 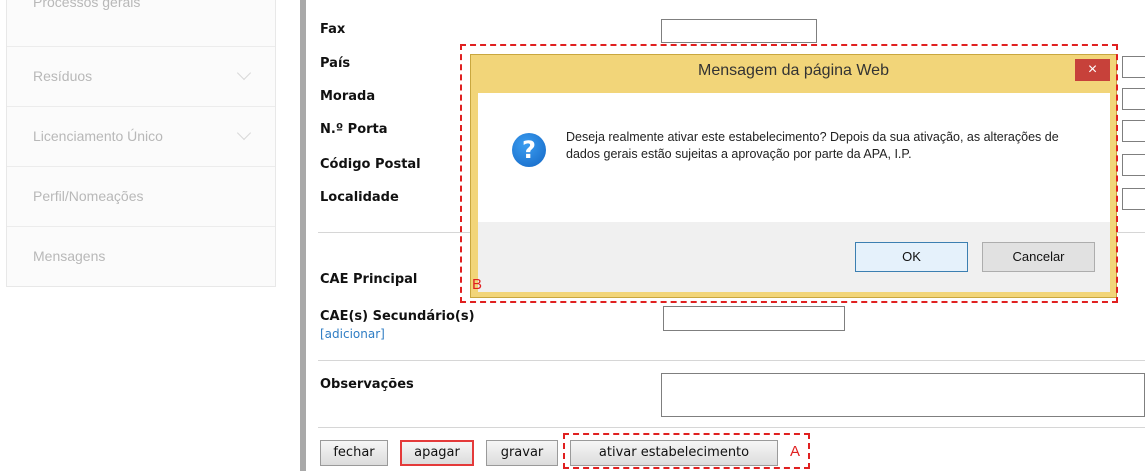 I want to click on fechar-button: fechar, so click(x=354, y=453).